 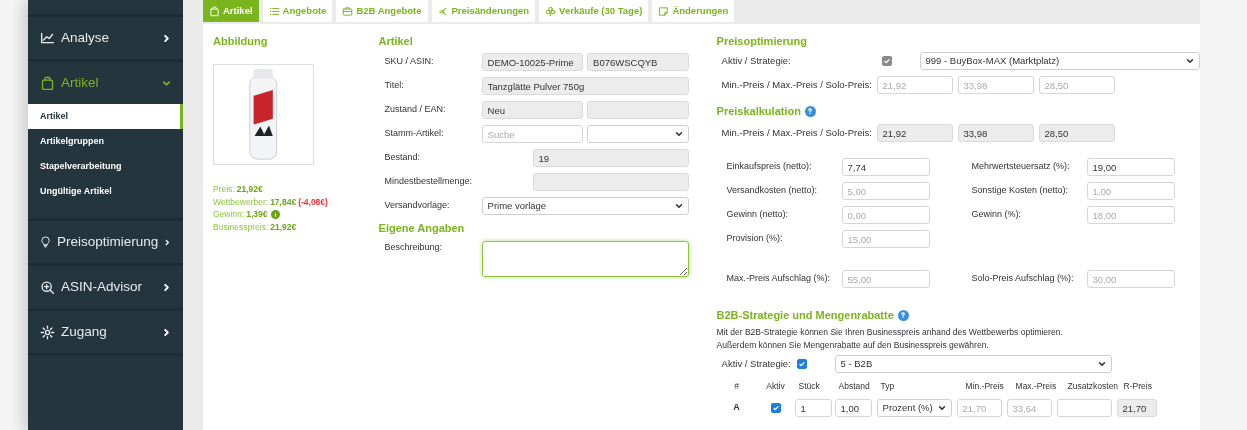 What do you see at coordinates (885, 279) in the screenshot?
I see `input-field: 55,00` at bounding box center [885, 279].